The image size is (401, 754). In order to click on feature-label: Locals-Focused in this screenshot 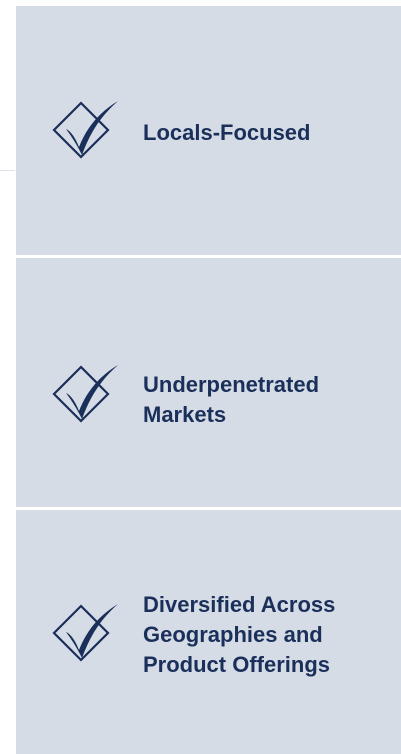, I will do `click(227, 132)`.